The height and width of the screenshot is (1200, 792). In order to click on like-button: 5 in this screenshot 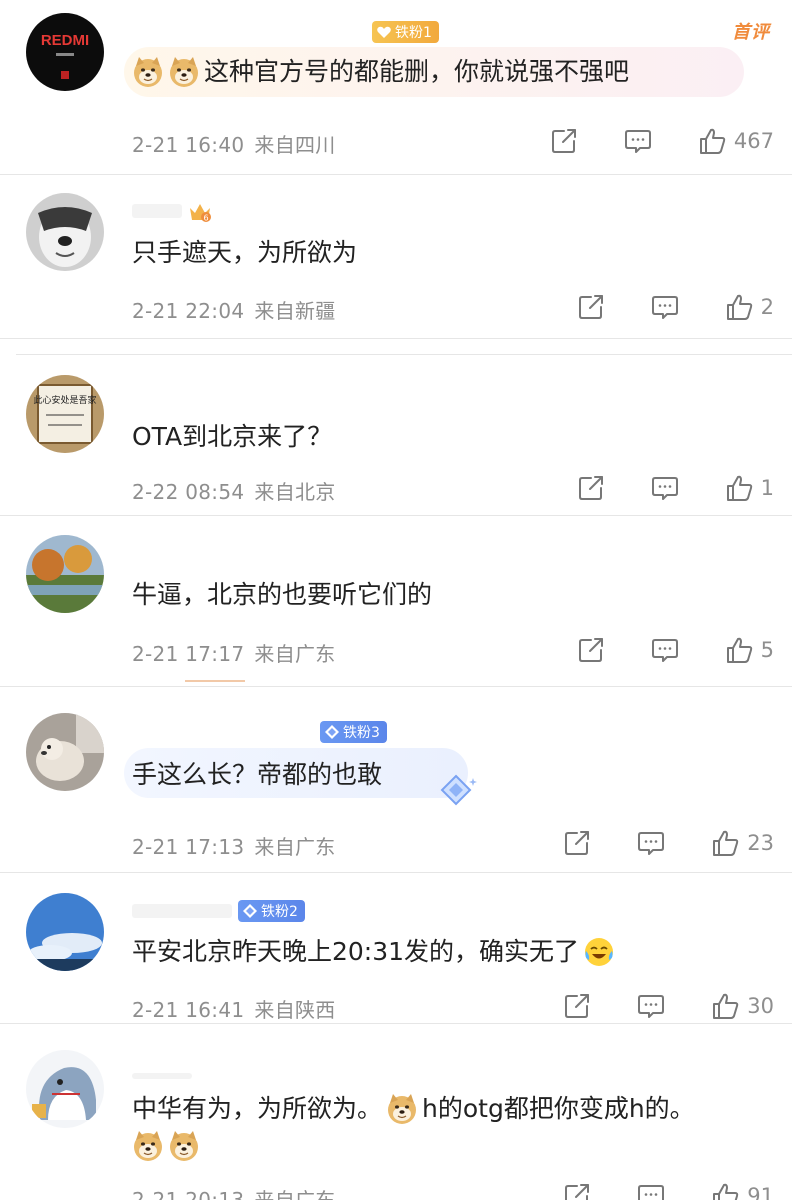, I will do `click(749, 650)`.